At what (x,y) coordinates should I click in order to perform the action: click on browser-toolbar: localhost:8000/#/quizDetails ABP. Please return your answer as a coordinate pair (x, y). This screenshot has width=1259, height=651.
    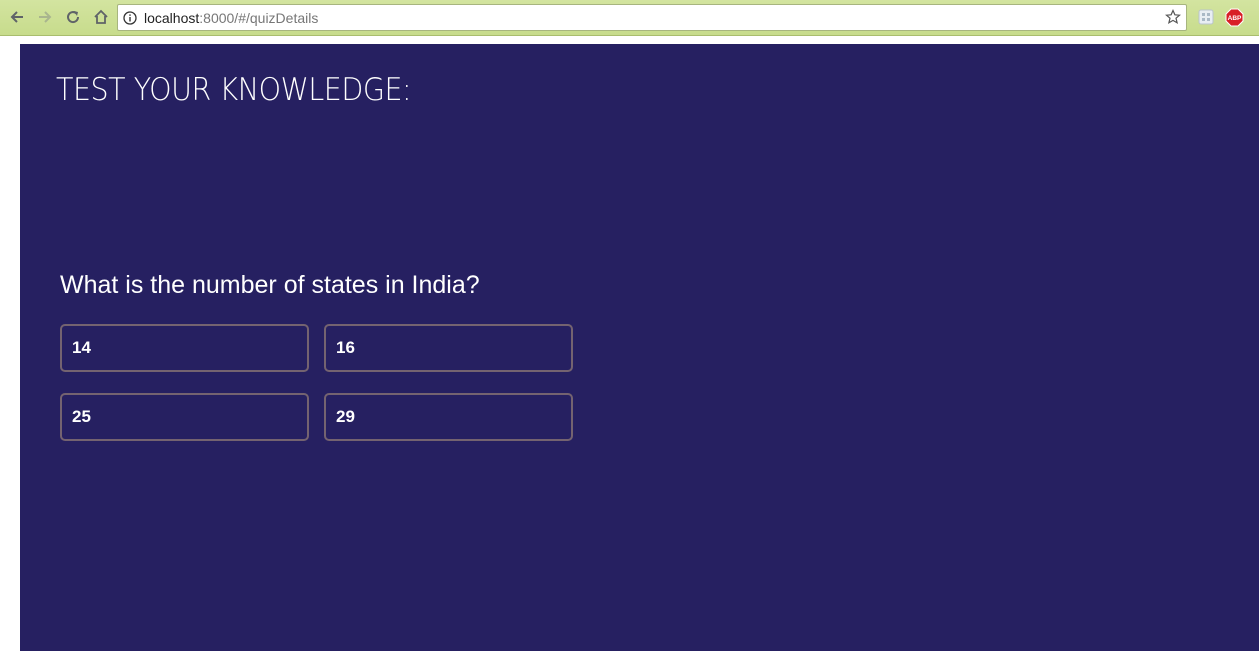
    Looking at the image, I should click on (629, 18).